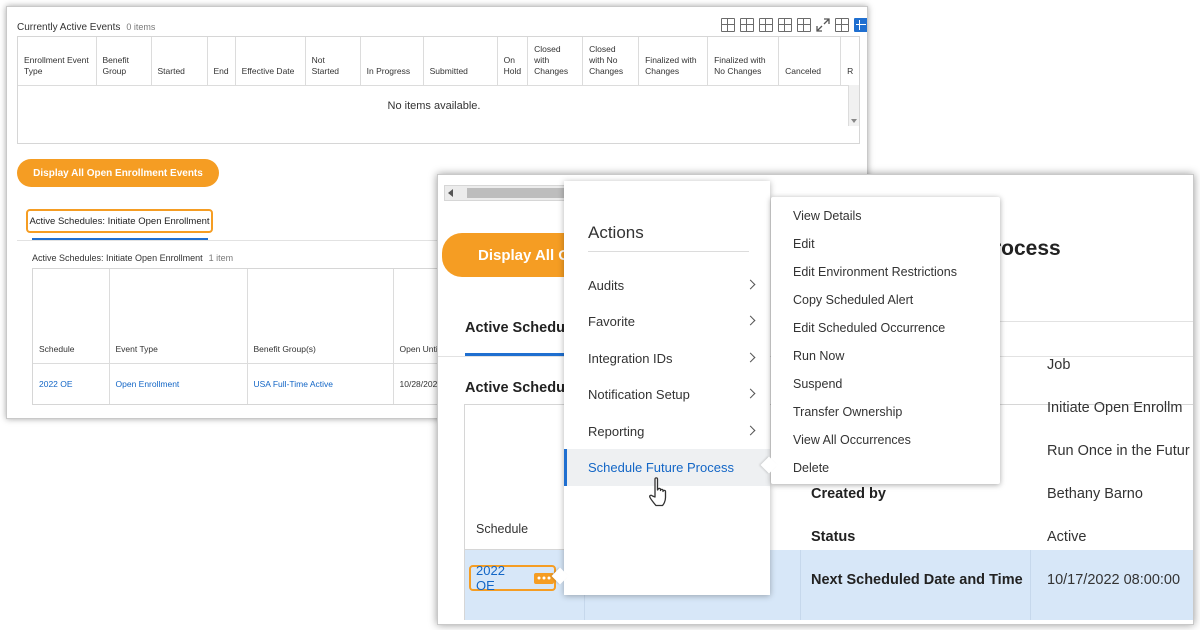 The height and width of the screenshot is (630, 1200). Describe the element at coordinates (869, 328) in the screenshot. I see `submenu-edit-scheduled-occurrence: Edit Scheduled Occurrence` at that location.